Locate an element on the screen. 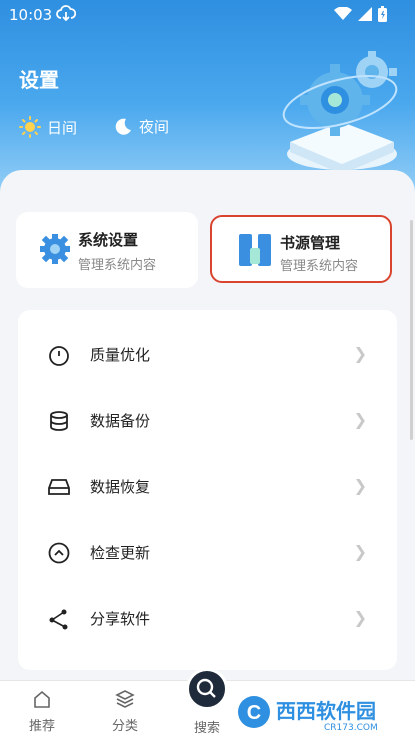  gears-illustration is located at coordinates (340, 112).